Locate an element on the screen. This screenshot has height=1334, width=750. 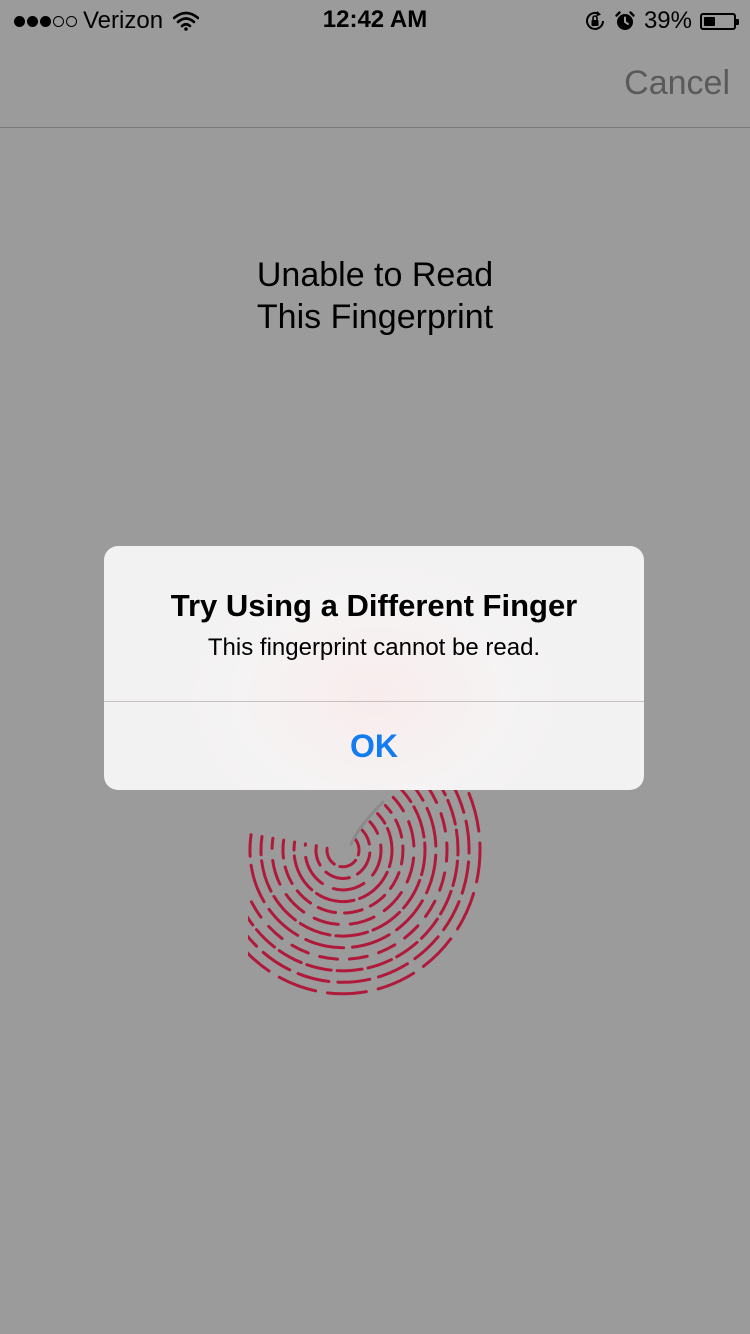
battery-percent: 39% is located at coordinates (667, 20).